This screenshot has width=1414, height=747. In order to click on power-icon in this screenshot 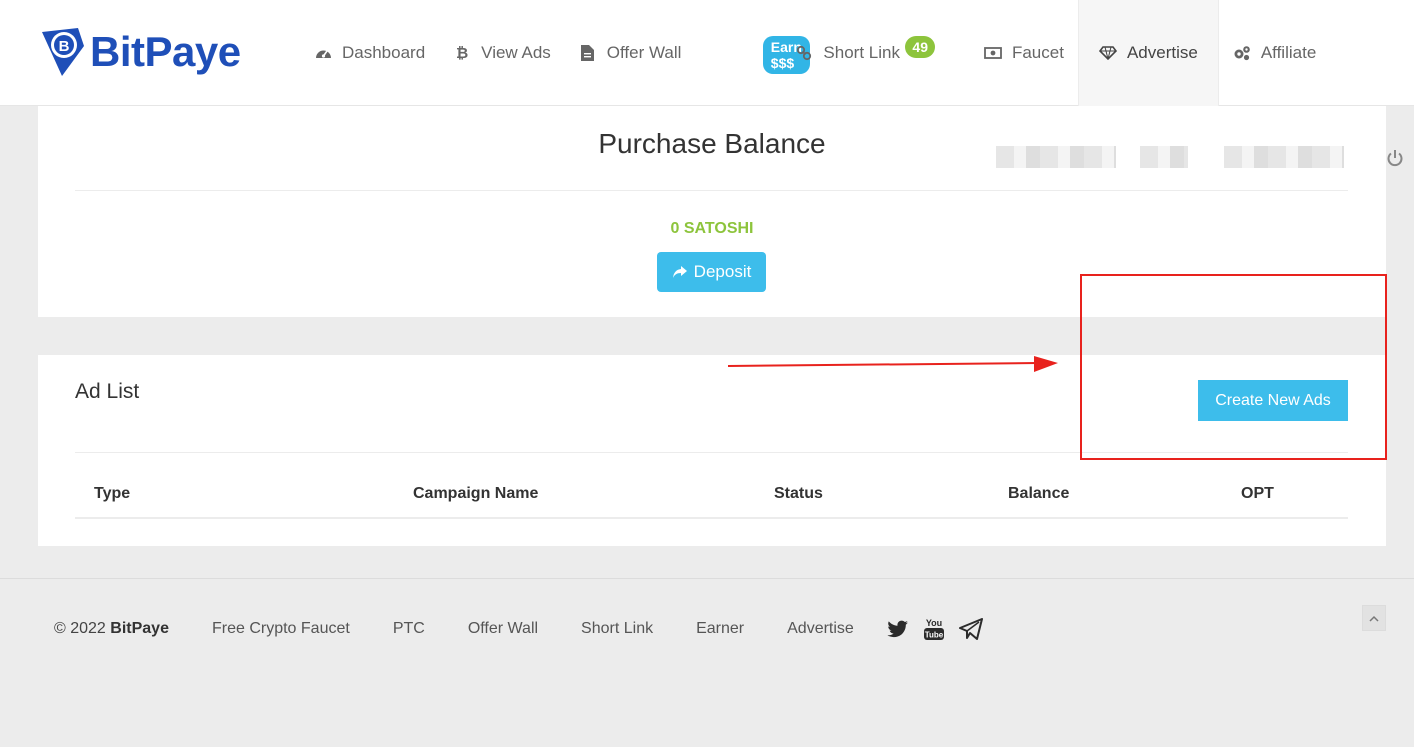, I will do `click(1395, 158)`.